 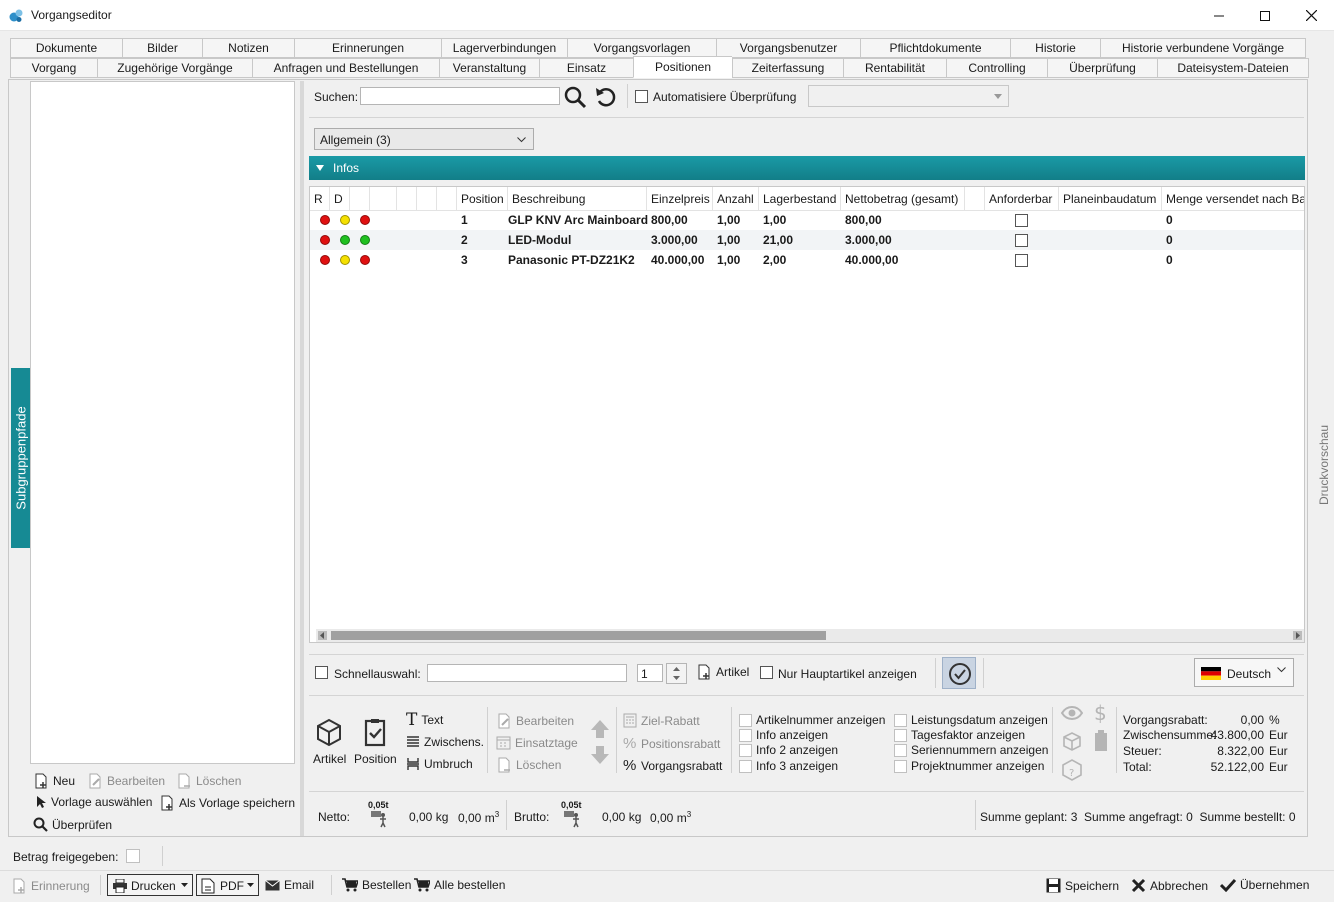 I want to click on opt-info: Info anzeigen, so click(x=783, y=735).